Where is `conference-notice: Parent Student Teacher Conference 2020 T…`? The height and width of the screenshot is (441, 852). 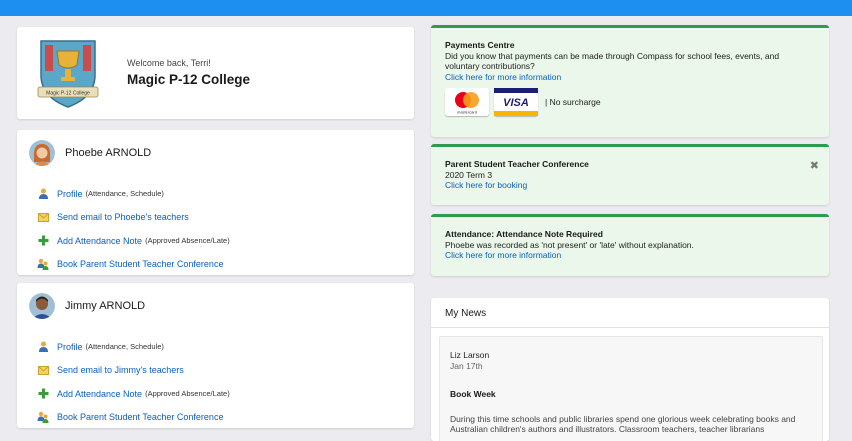
conference-notice: Parent Student Teacher Conference 2020 T… is located at coordinates (630, 174).